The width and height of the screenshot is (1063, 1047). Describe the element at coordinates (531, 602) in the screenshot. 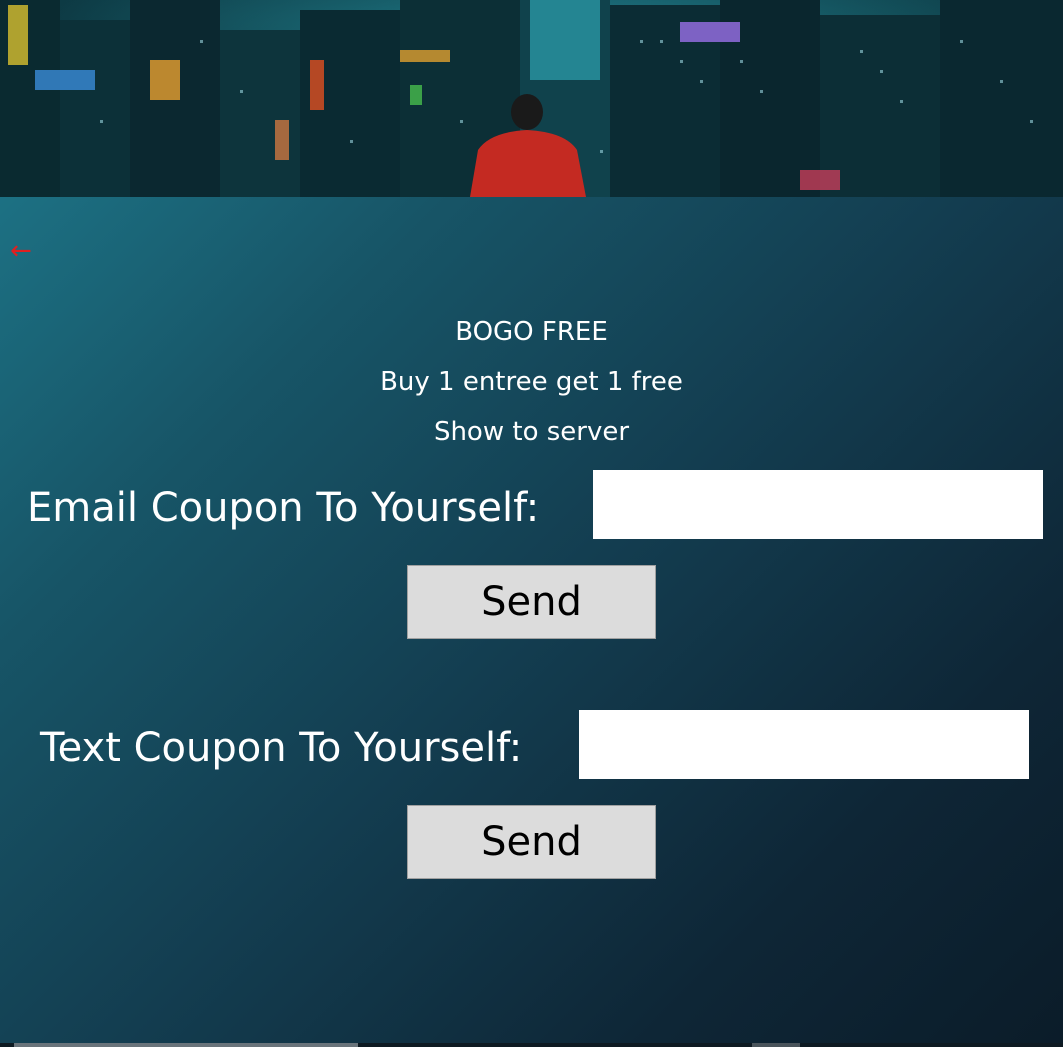

I see `send-email-button: Send` at that location.